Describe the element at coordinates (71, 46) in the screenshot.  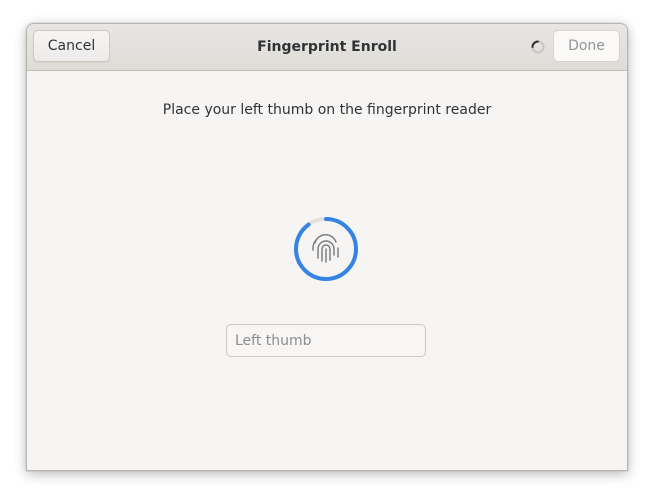
I see `cancel-button: Cancel` at that location.